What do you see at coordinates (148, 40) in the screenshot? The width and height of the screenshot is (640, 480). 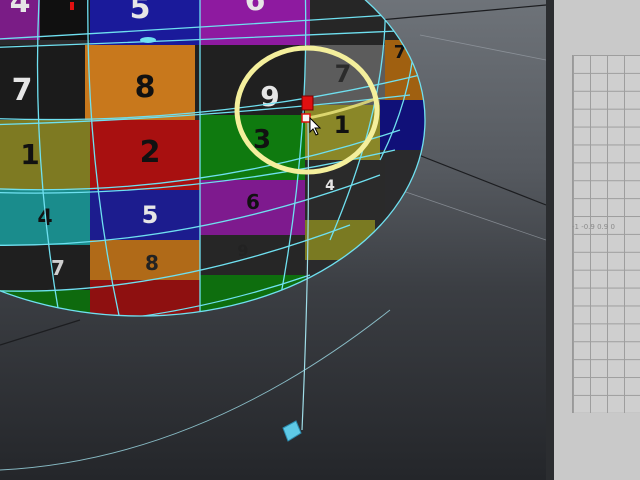 I see `pivot-marker-icon` at bounding box center [148, 40].